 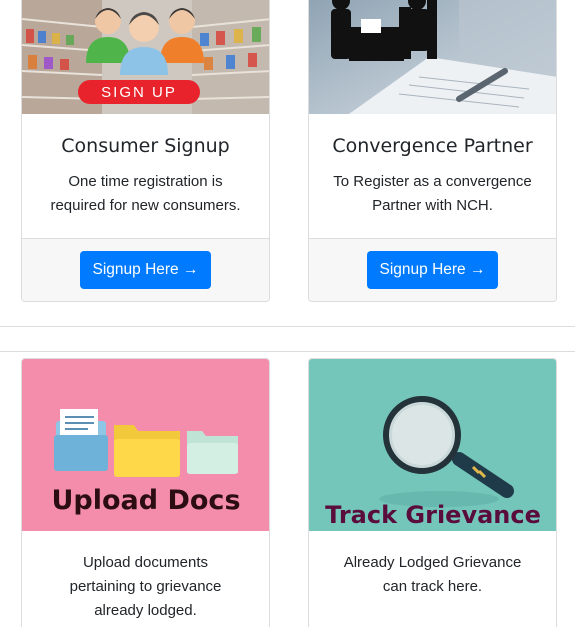 I want to click on signup-banner-text: SIGN UP, so click(x=139, y=92).